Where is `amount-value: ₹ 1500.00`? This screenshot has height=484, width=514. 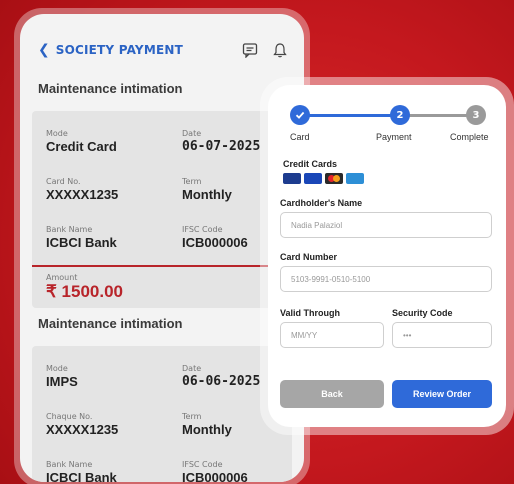 amount-value: ₹ 1500.00 is located at coordinates (84, 291).